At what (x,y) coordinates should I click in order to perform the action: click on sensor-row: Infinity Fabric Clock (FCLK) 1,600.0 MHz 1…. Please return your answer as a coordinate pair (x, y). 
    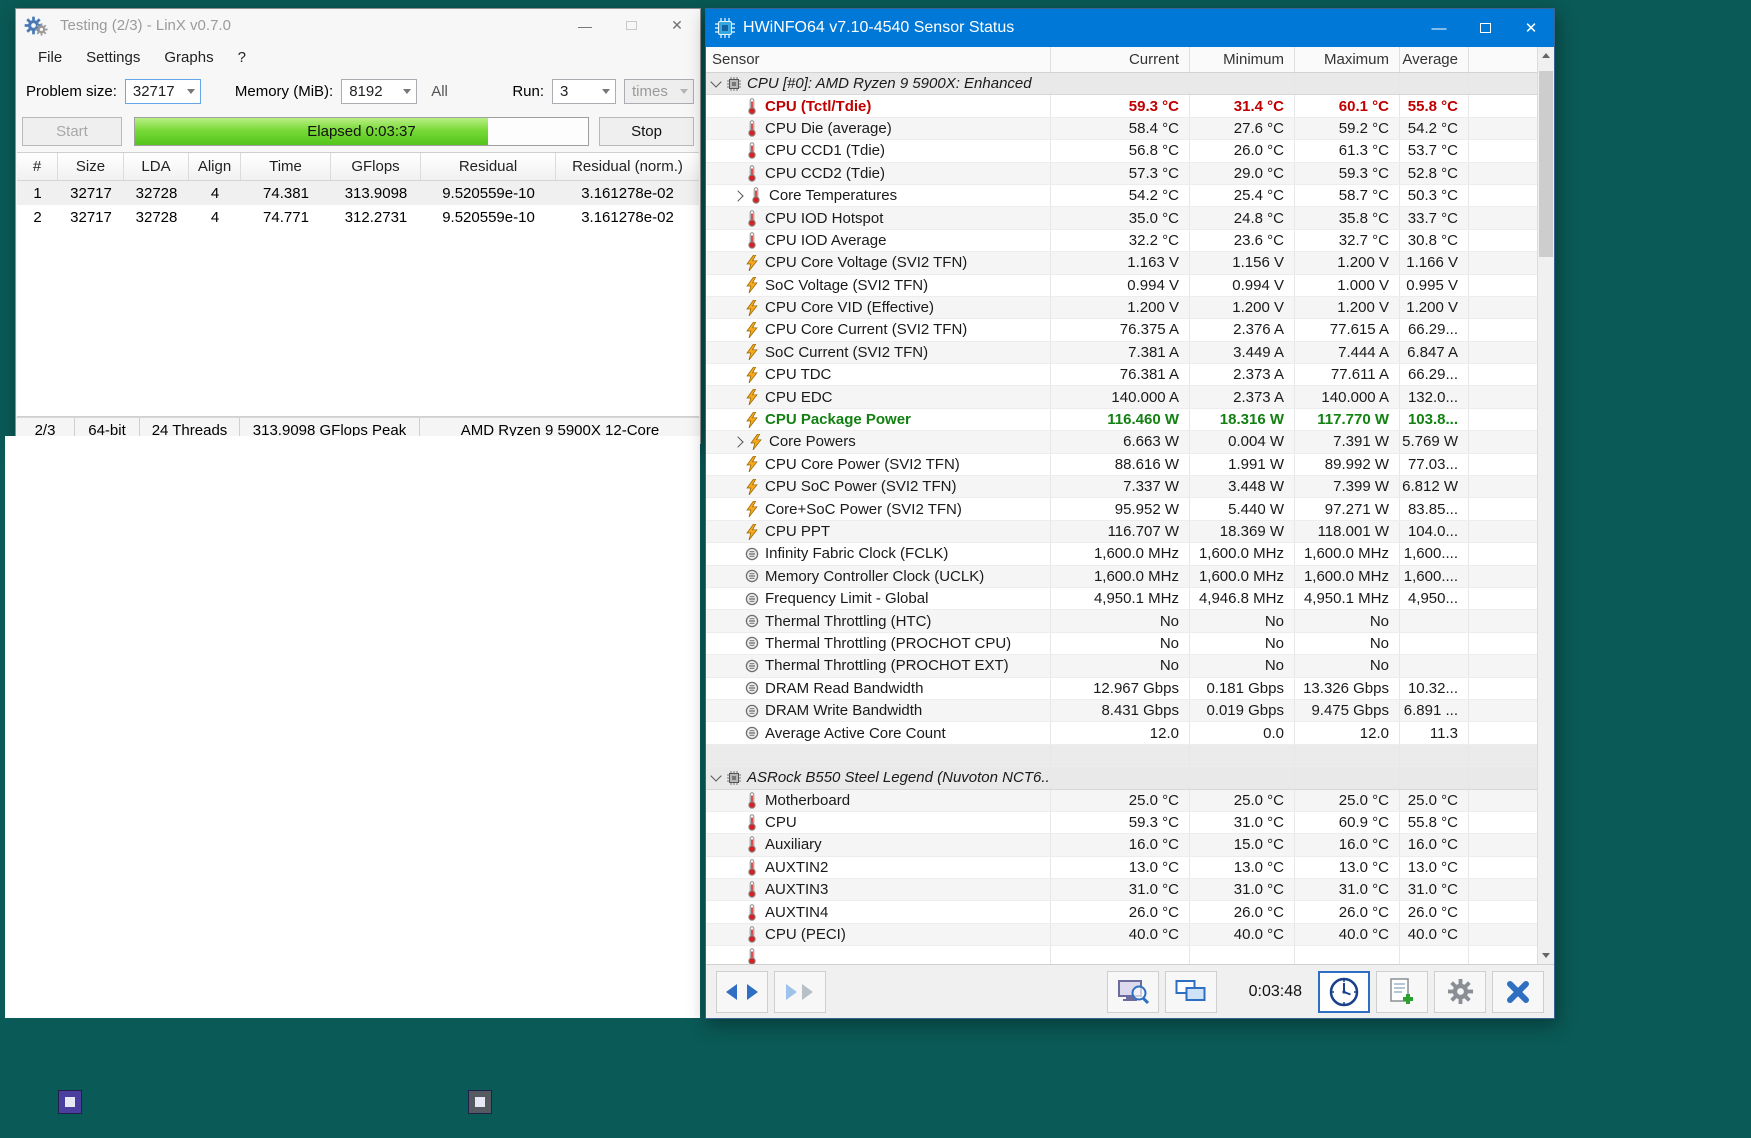
    Looking at the image, I should click on (1121, 554).